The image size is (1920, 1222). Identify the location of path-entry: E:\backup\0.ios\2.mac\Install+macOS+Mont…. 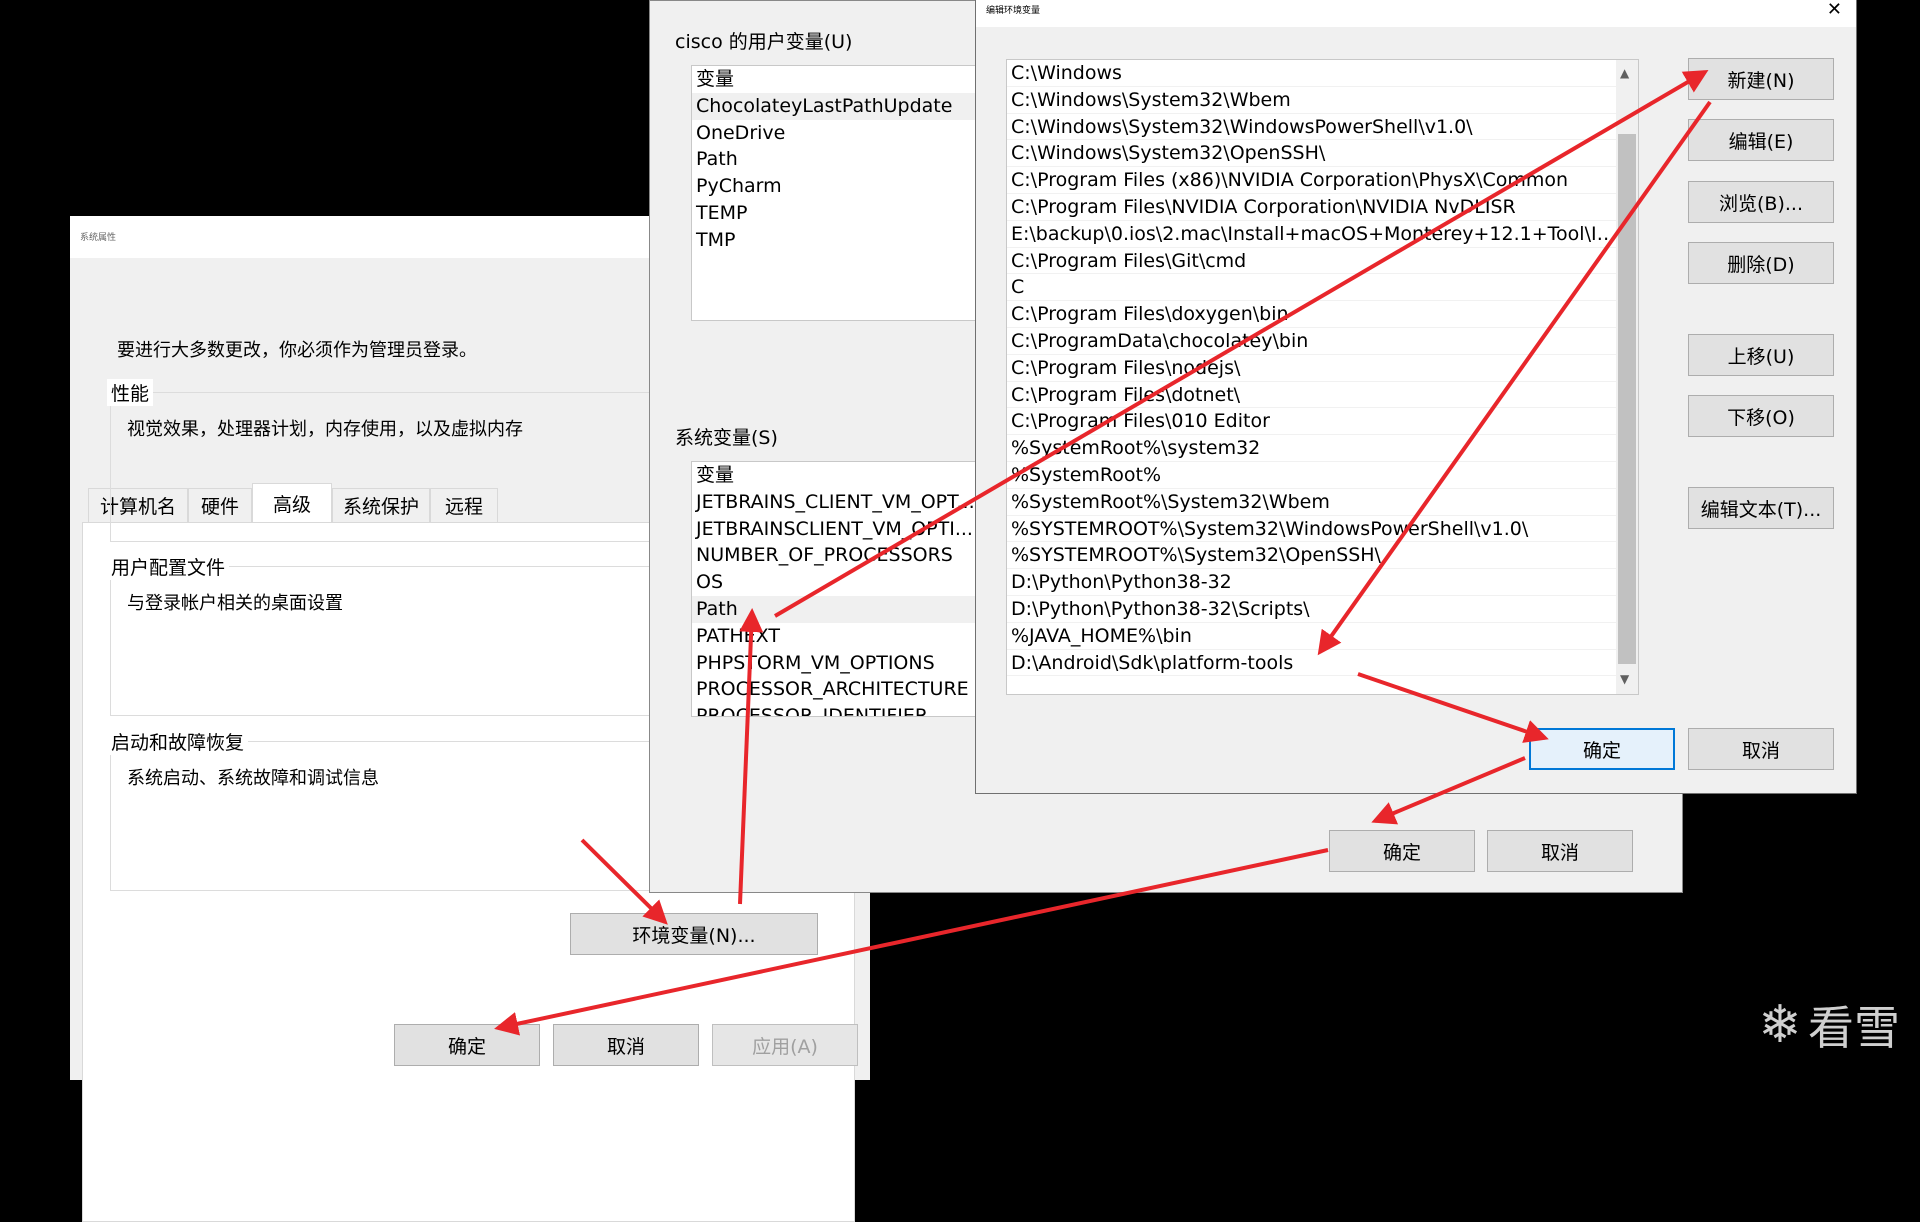
(1312, 234).